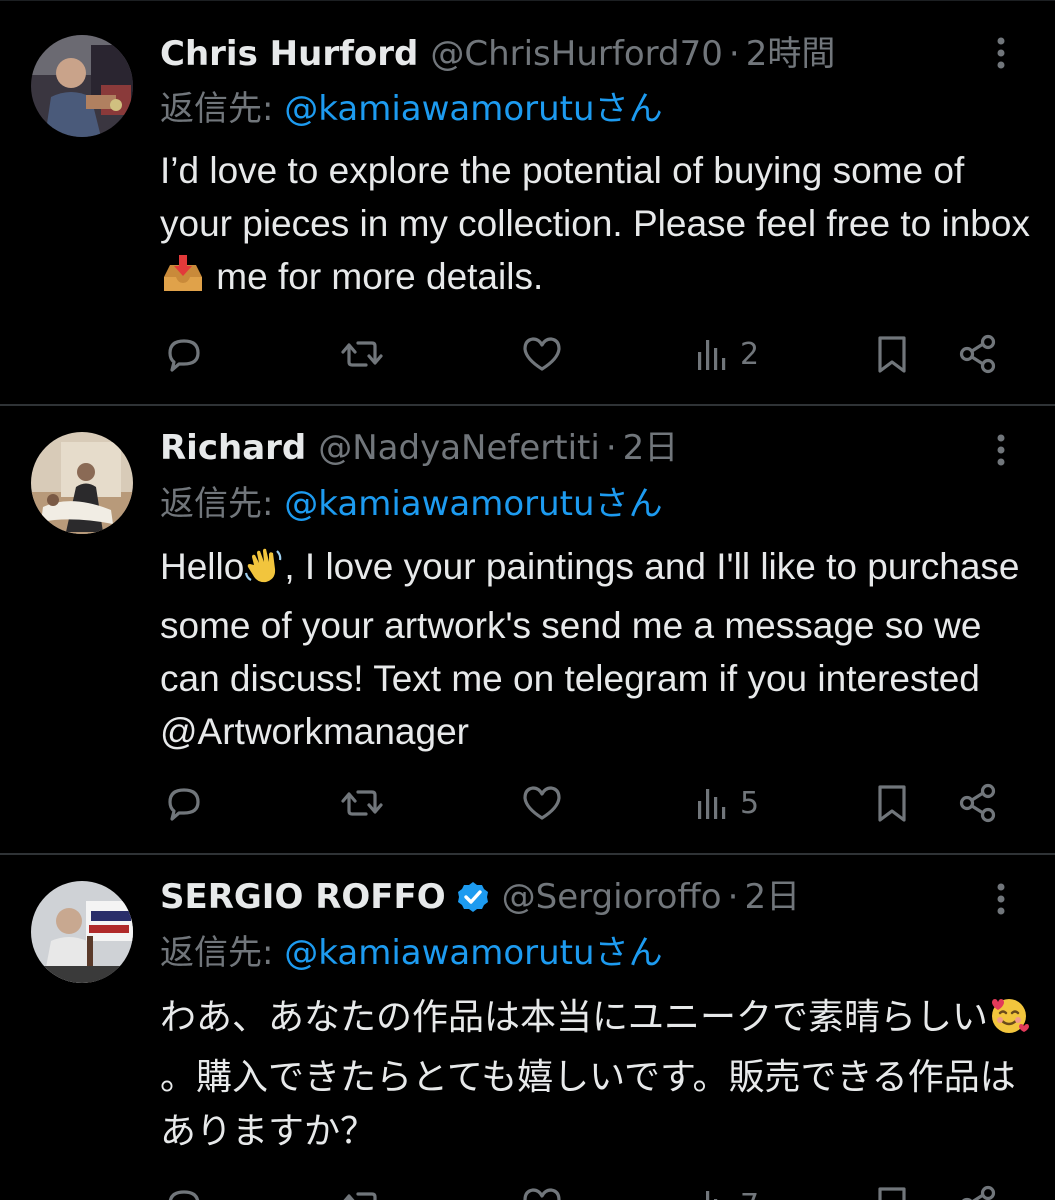 This screenshot has height=1200, width=1055. I want to click on verified-badge-icon, so click(473, 897).